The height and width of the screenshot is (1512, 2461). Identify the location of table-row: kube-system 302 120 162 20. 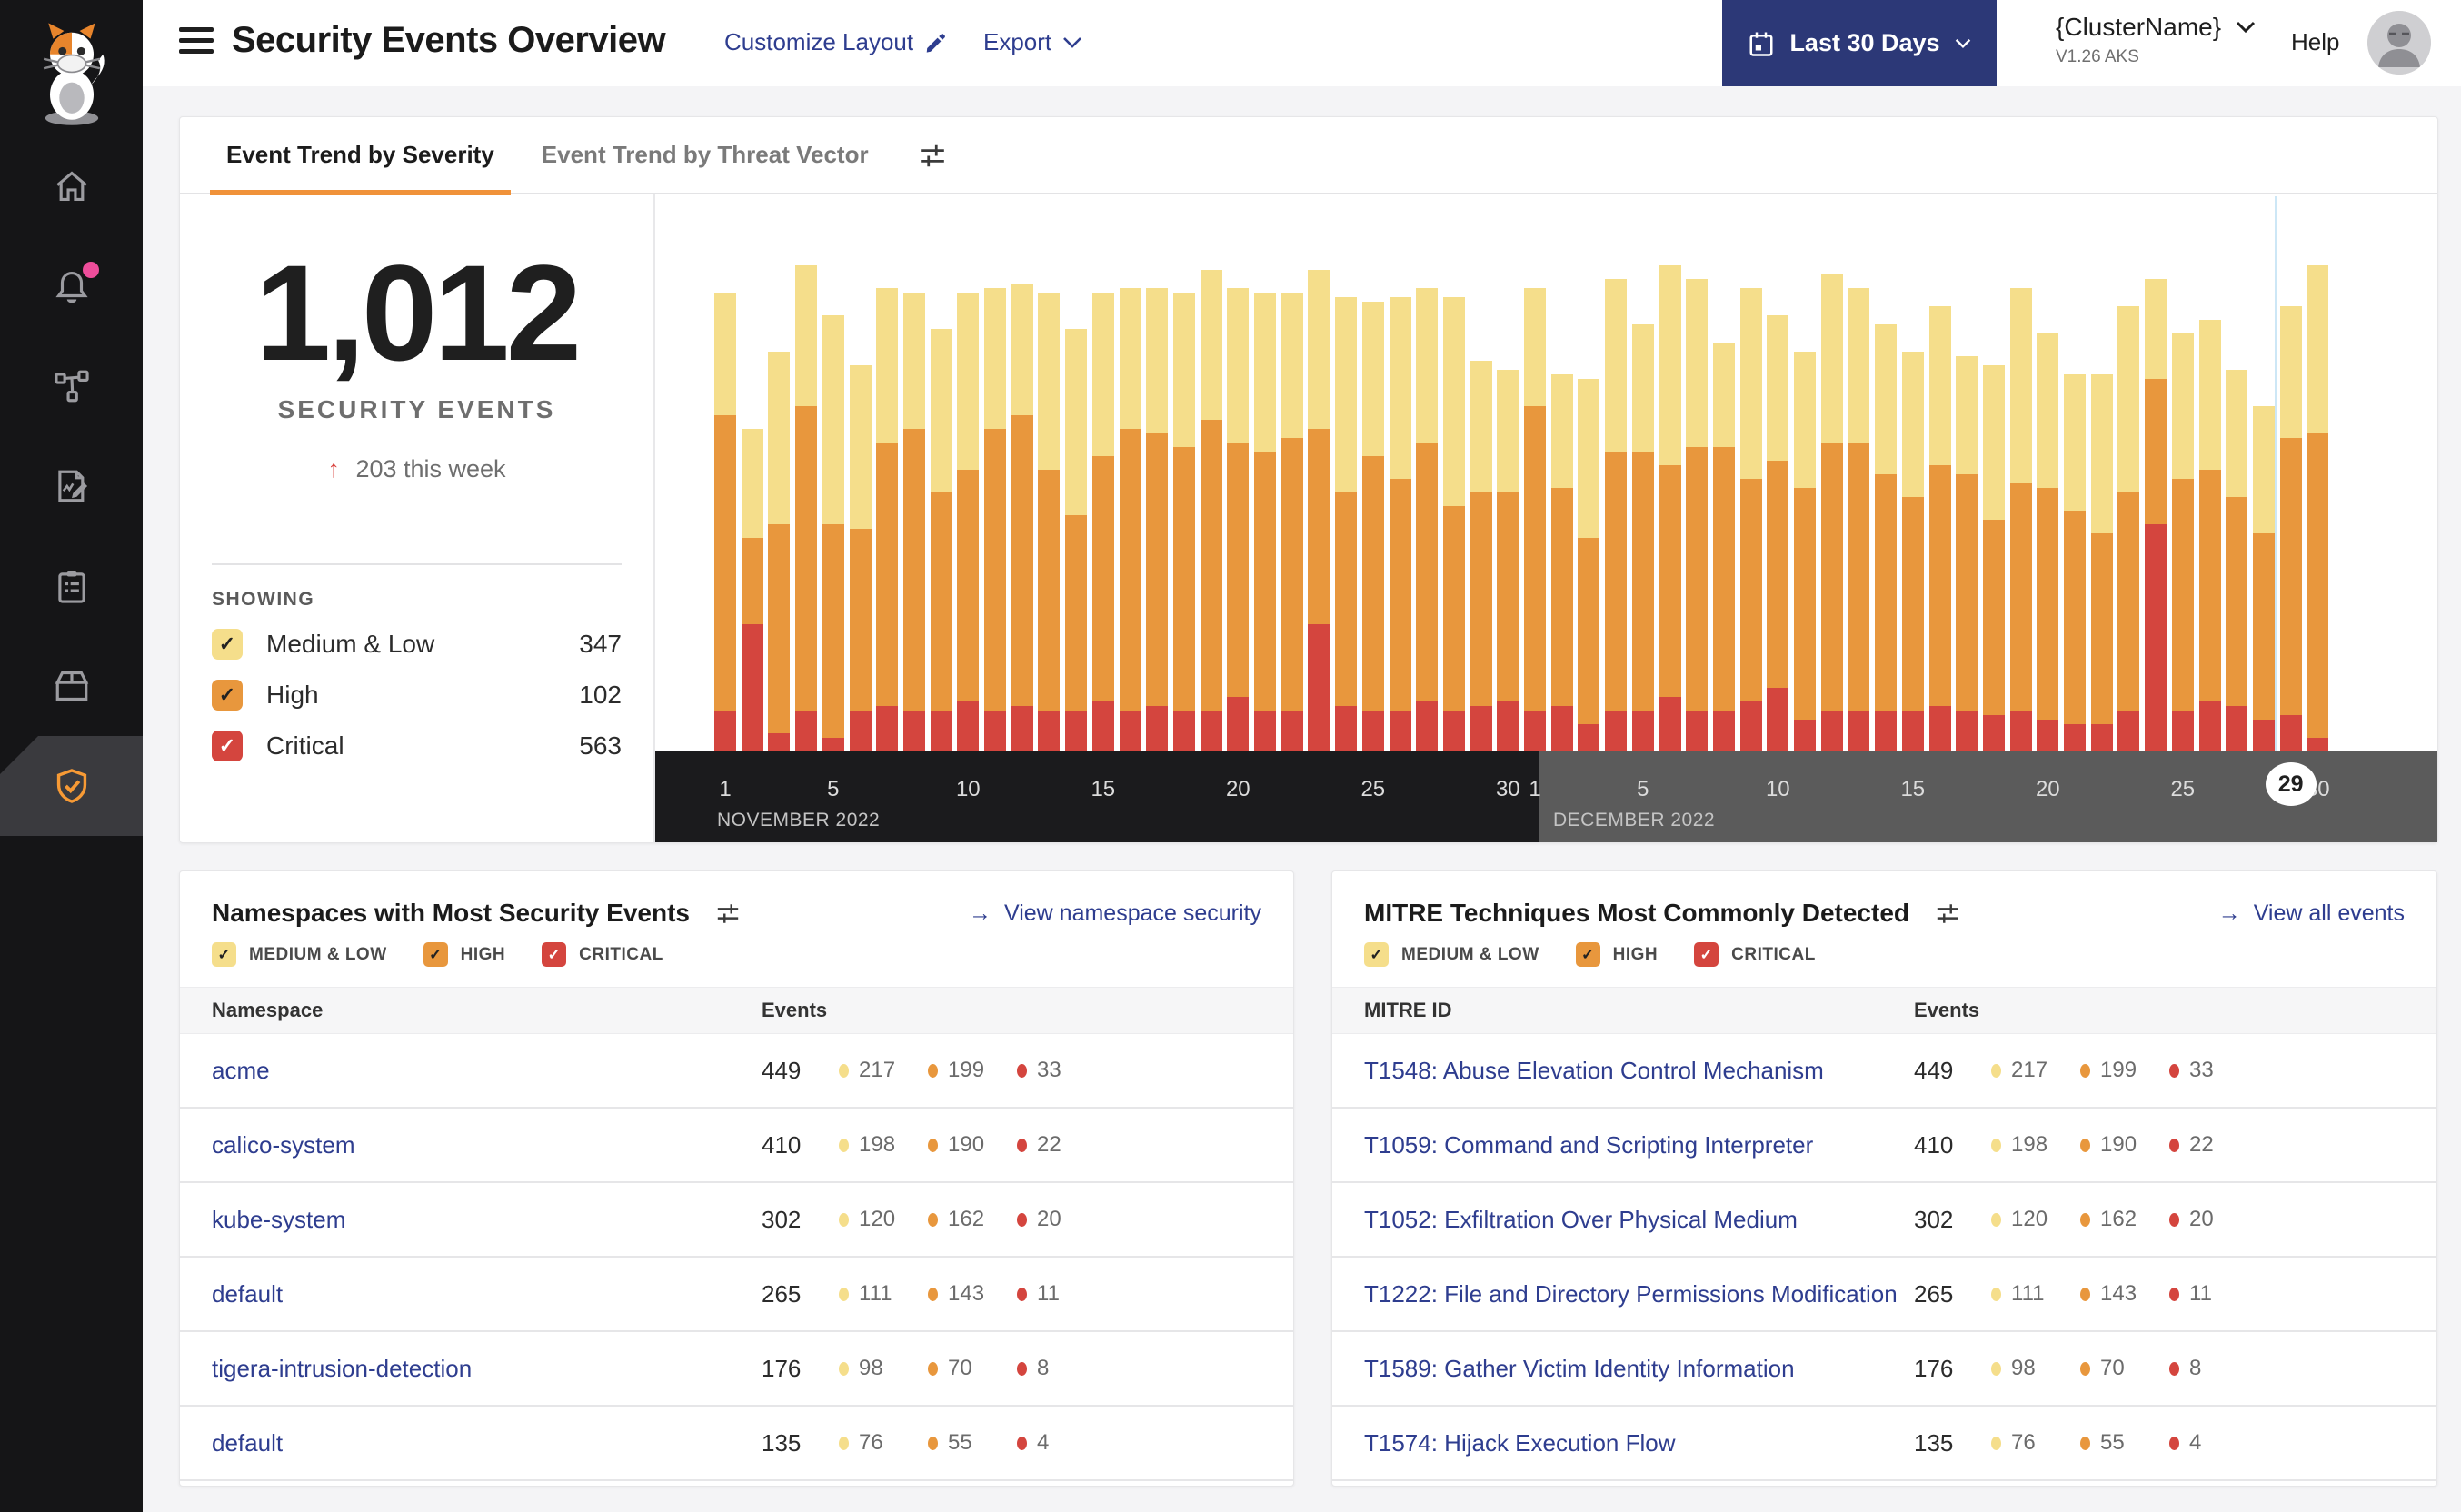
(736, 1220).